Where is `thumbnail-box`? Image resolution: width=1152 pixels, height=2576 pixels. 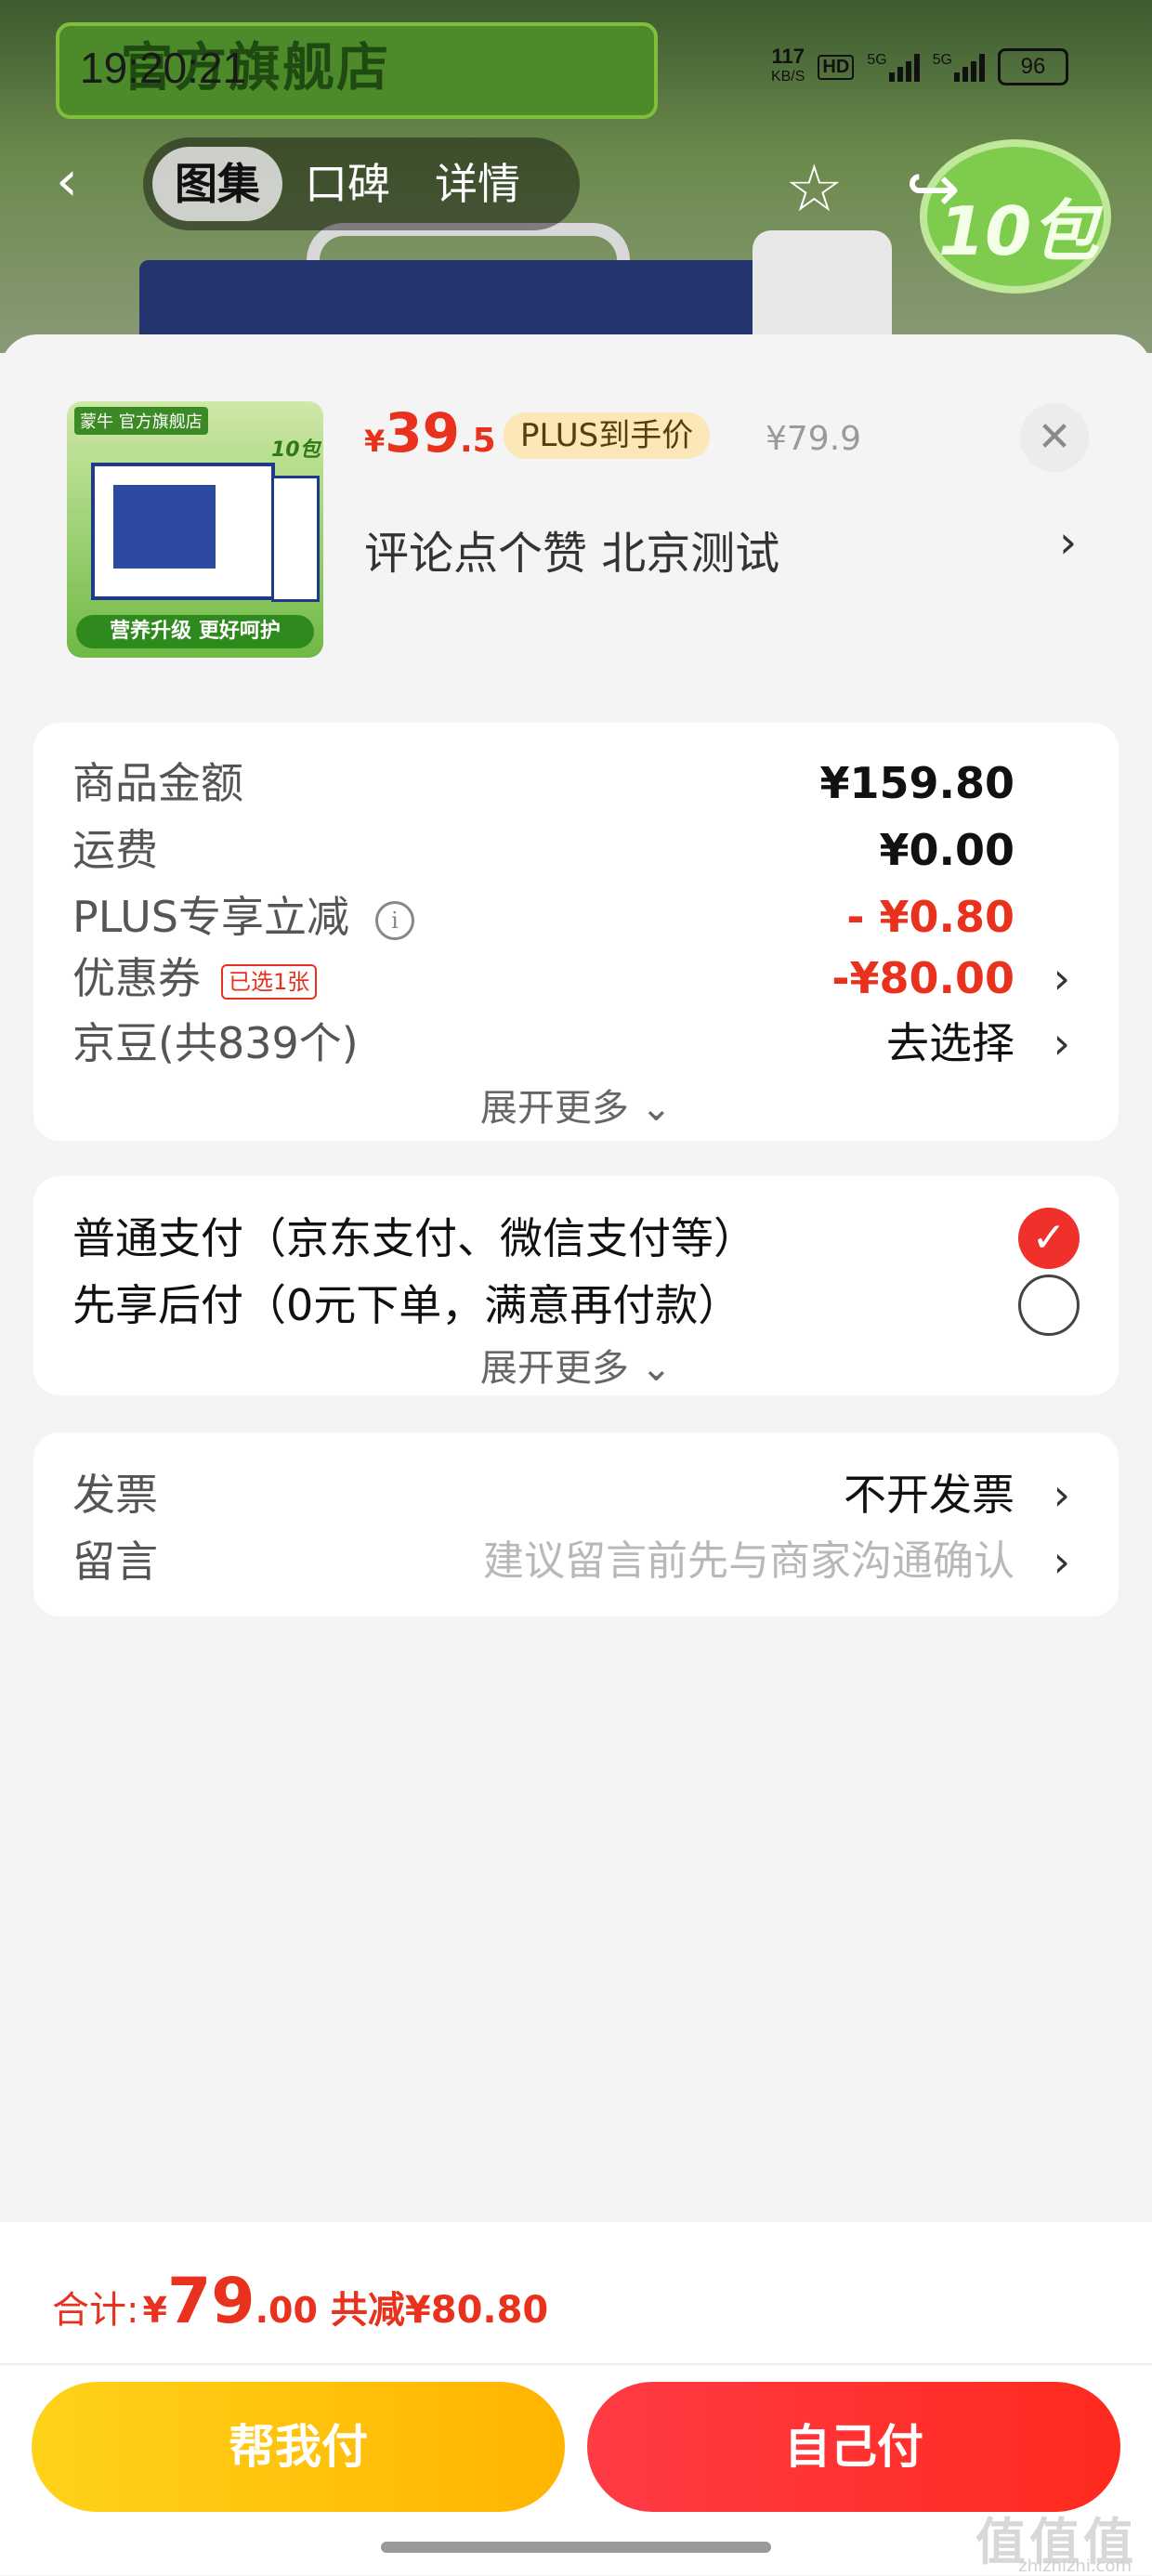
thumbnail-box is located at coordinates (183, 531).